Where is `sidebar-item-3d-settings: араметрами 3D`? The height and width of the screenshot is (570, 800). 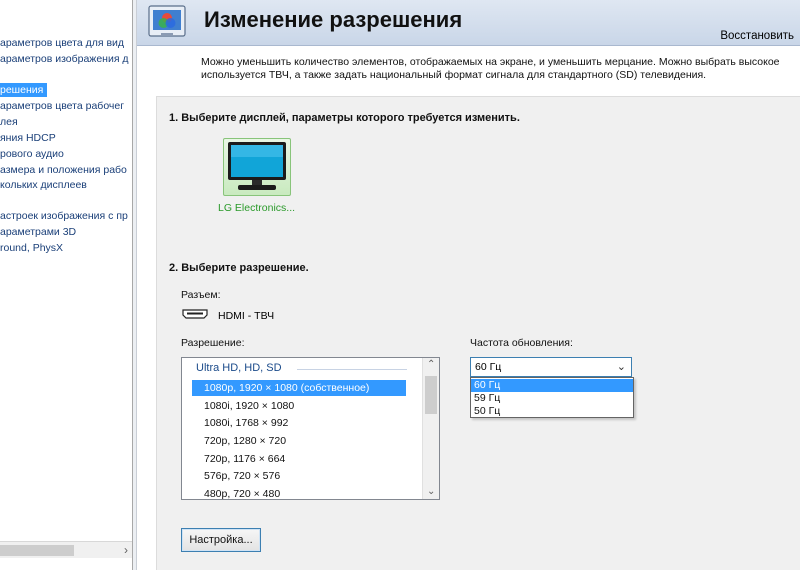
sidebar-item-3d-settings: араметрами 3D is located at coordinates (38, 232).